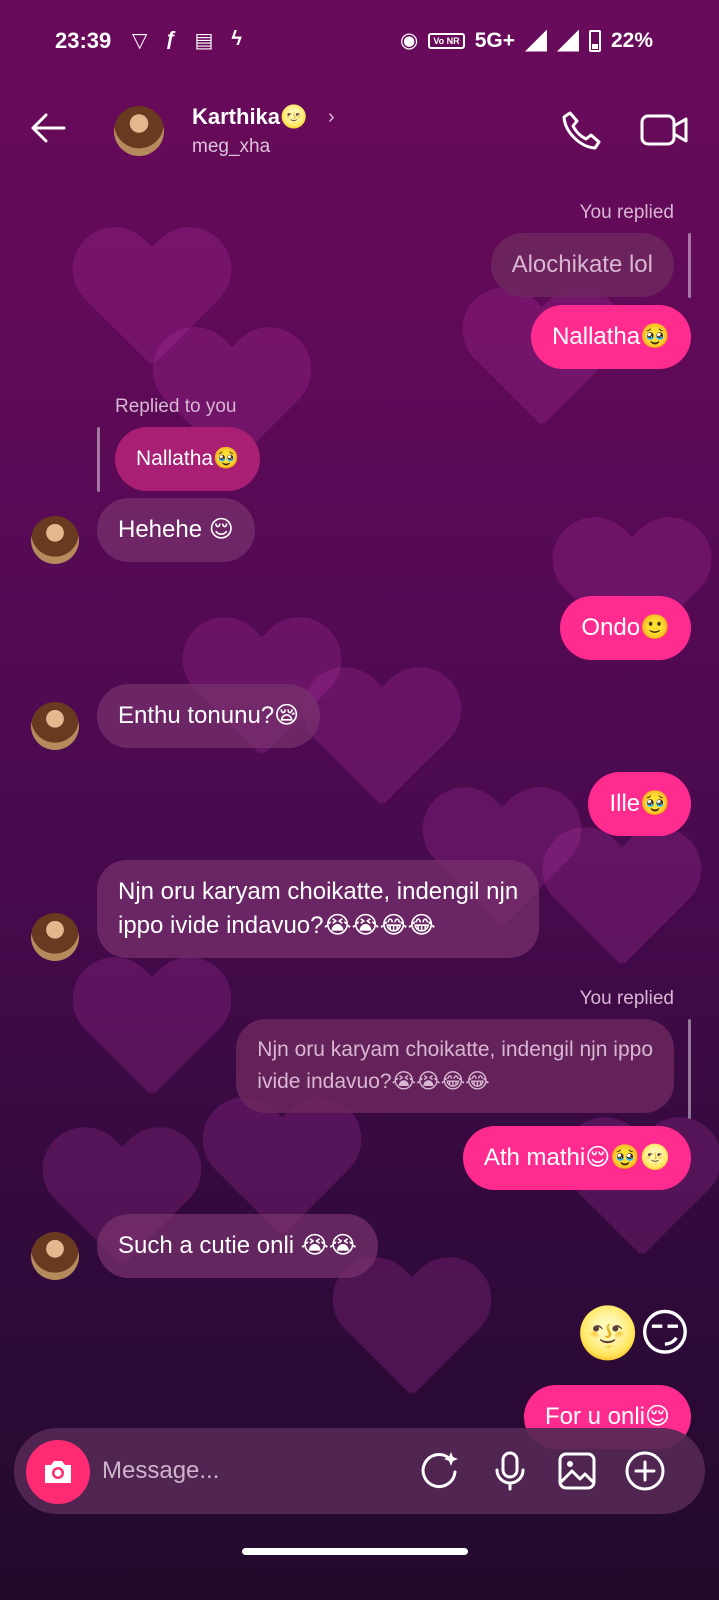 This screenshot has width=719, height=1600. Describe the element at coordinates (171, 39) in the screenshot. I see `flipkart-icon: ƒ` at that location.